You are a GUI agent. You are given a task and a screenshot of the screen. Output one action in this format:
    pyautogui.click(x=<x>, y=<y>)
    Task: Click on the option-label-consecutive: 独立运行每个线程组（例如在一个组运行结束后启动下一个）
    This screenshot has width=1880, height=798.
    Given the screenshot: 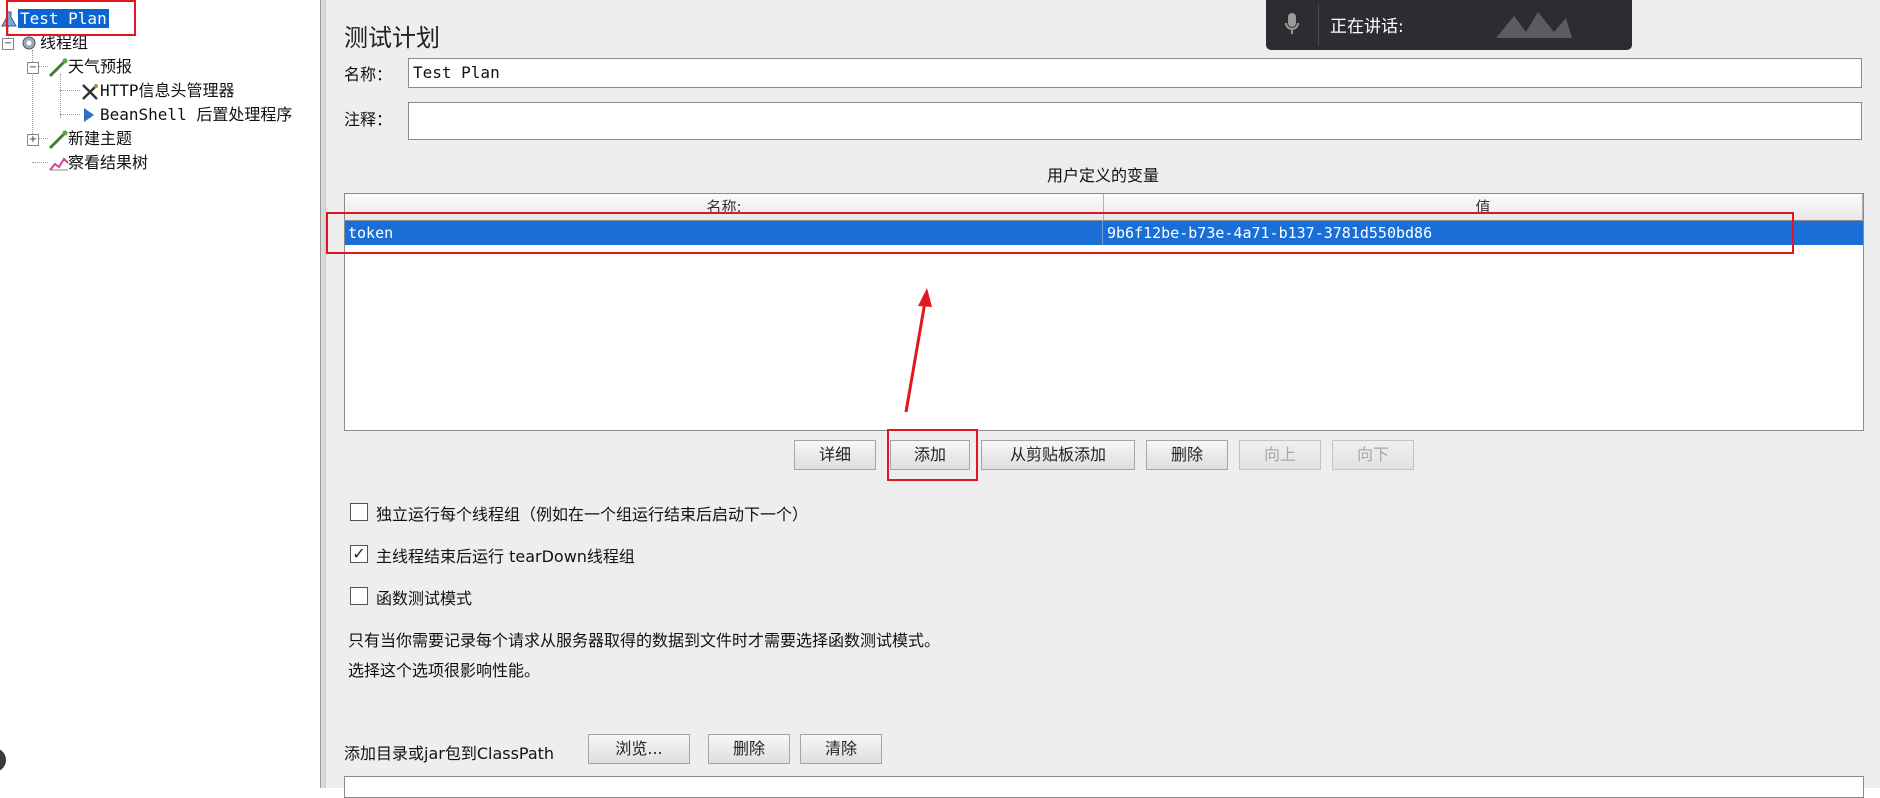 What is the action you would take?
    pyautogui.click(x=592, y=514)
    